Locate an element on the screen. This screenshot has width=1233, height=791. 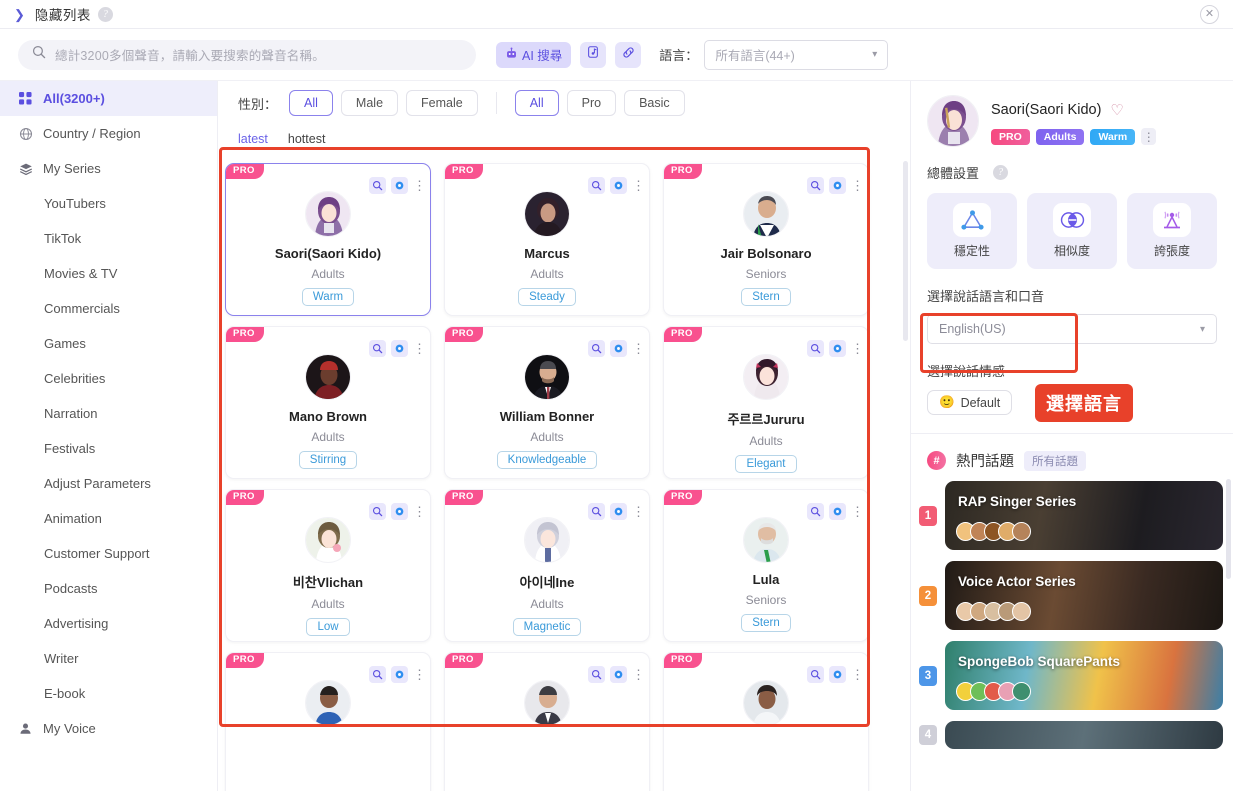
sidebar-item-youtubers: YouTubers is located at coordinates (108, 203).